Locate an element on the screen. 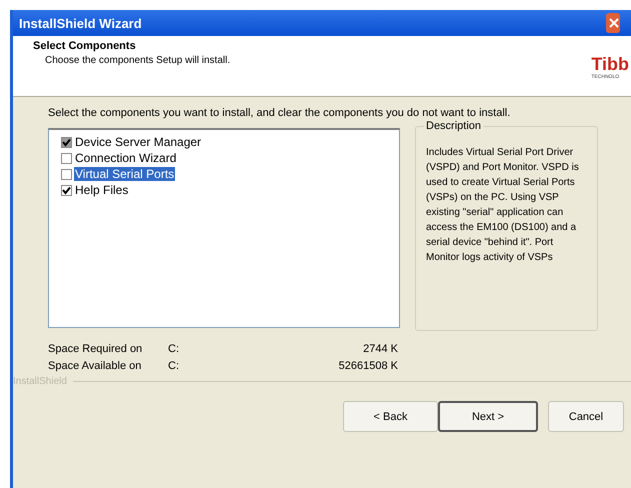  component-item: Help Files is located at coordinates (102, 190).